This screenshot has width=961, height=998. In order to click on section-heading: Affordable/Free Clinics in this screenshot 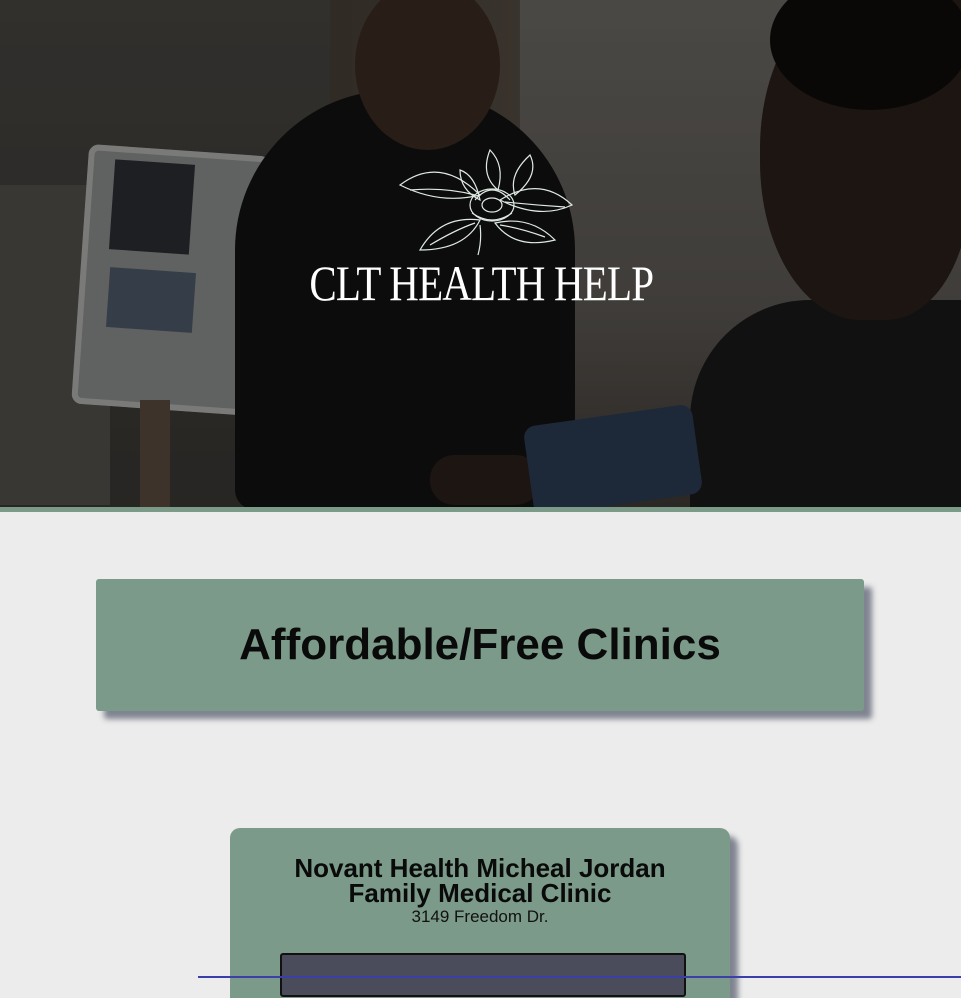, I will do `click(480, 644)`.